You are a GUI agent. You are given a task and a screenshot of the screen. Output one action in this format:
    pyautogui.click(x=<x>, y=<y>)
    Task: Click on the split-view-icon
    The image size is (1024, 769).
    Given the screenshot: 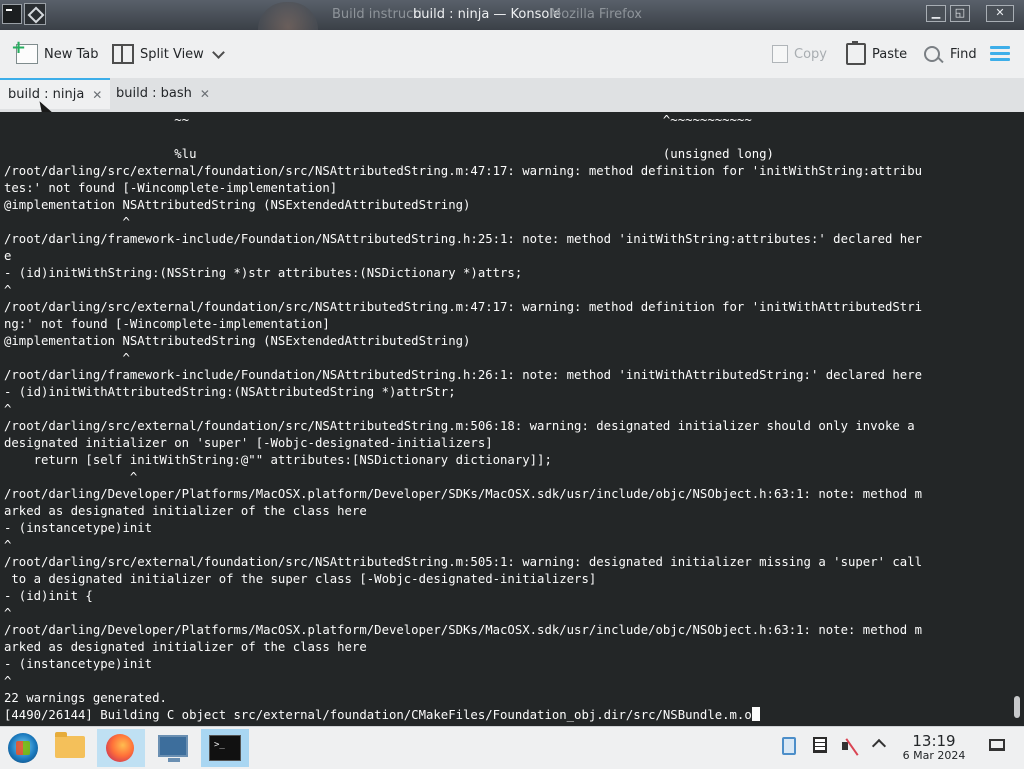 What is the action you would take?
    pyautogui.click(x=123, y=54)
    